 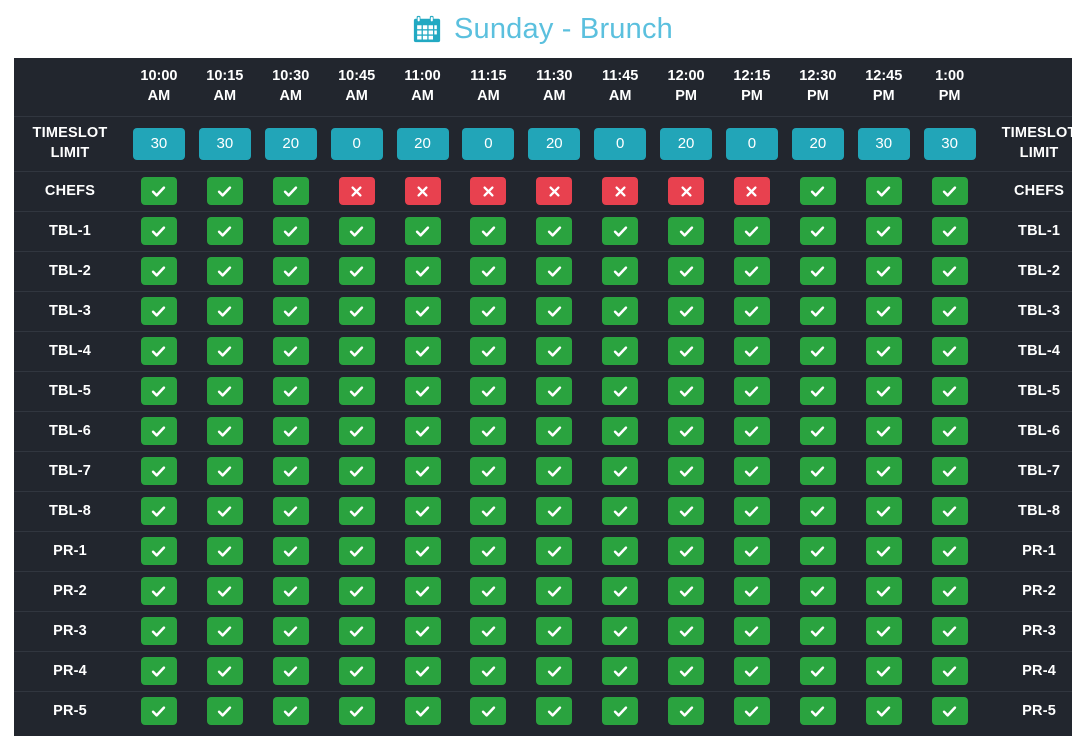 What do you see at coordinates (158, 143) in the screenshot?
I see `timeslot-limit-value: 30` at bounding box center [158, 143].